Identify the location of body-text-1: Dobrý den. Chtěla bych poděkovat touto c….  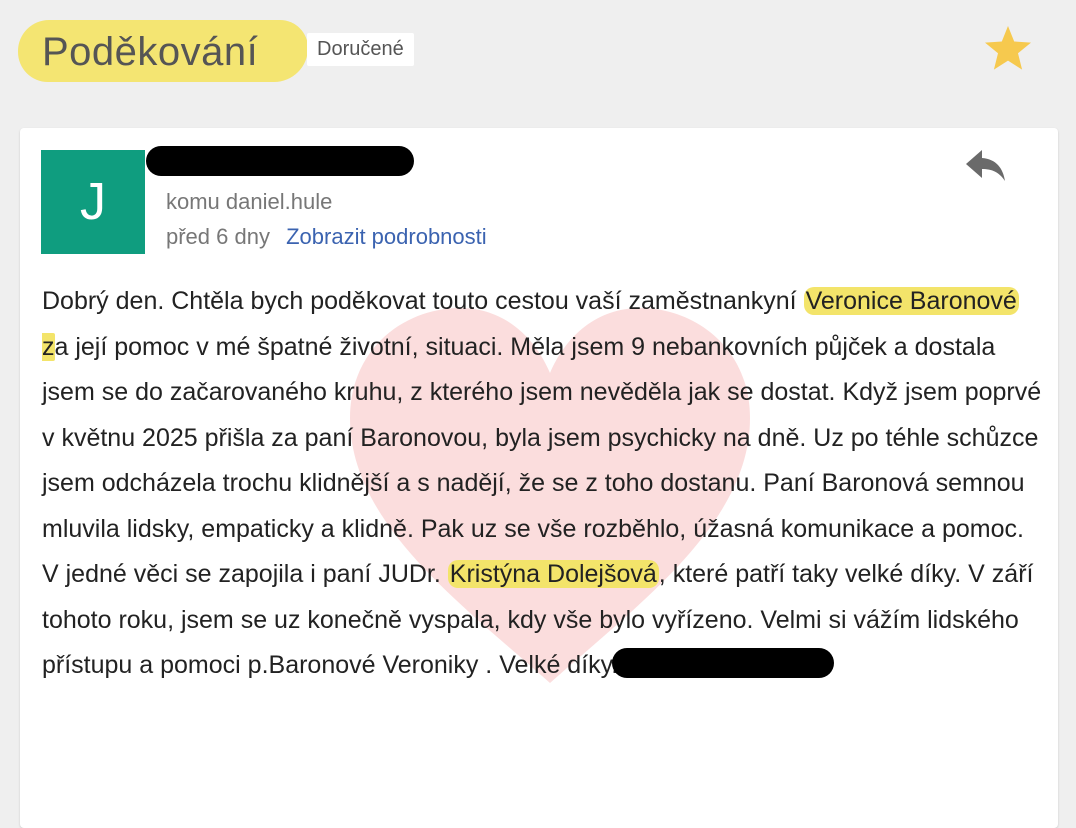
(423, 301).